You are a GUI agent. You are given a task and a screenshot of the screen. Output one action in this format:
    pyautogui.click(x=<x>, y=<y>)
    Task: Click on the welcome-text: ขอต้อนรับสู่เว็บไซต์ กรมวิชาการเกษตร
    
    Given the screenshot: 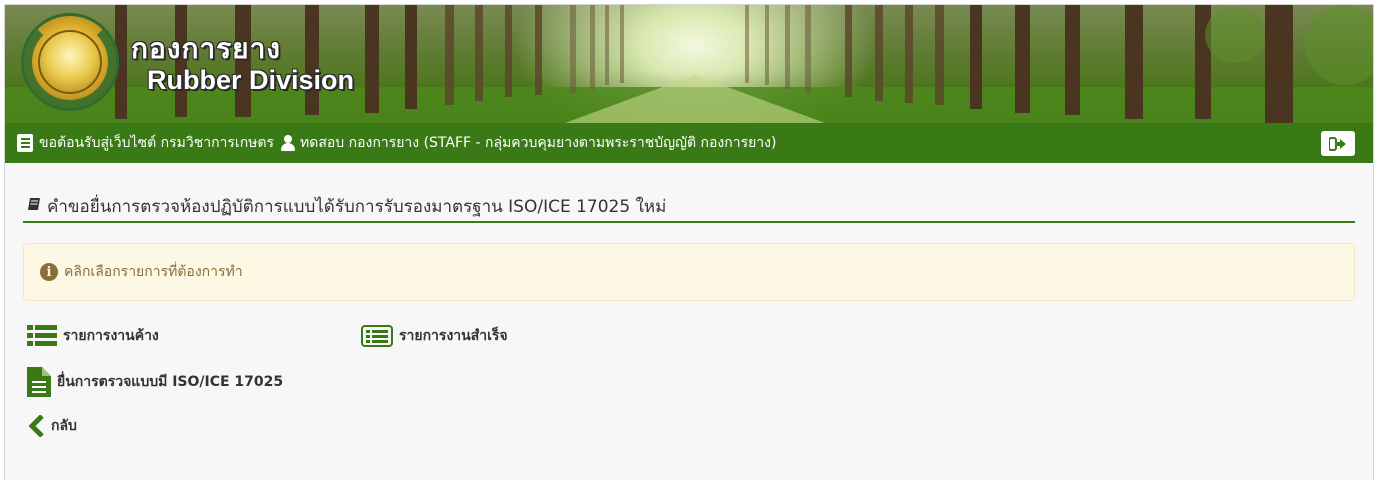 What is the action you would take?
    pyautogui.click(x=157, y=143)
    